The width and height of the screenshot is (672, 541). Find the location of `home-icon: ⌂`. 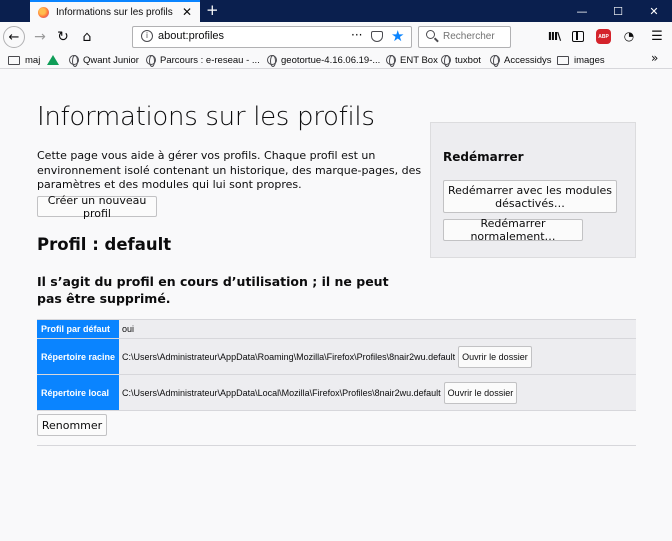

home-icon: ⌂ is located at coordinates (87, 37).